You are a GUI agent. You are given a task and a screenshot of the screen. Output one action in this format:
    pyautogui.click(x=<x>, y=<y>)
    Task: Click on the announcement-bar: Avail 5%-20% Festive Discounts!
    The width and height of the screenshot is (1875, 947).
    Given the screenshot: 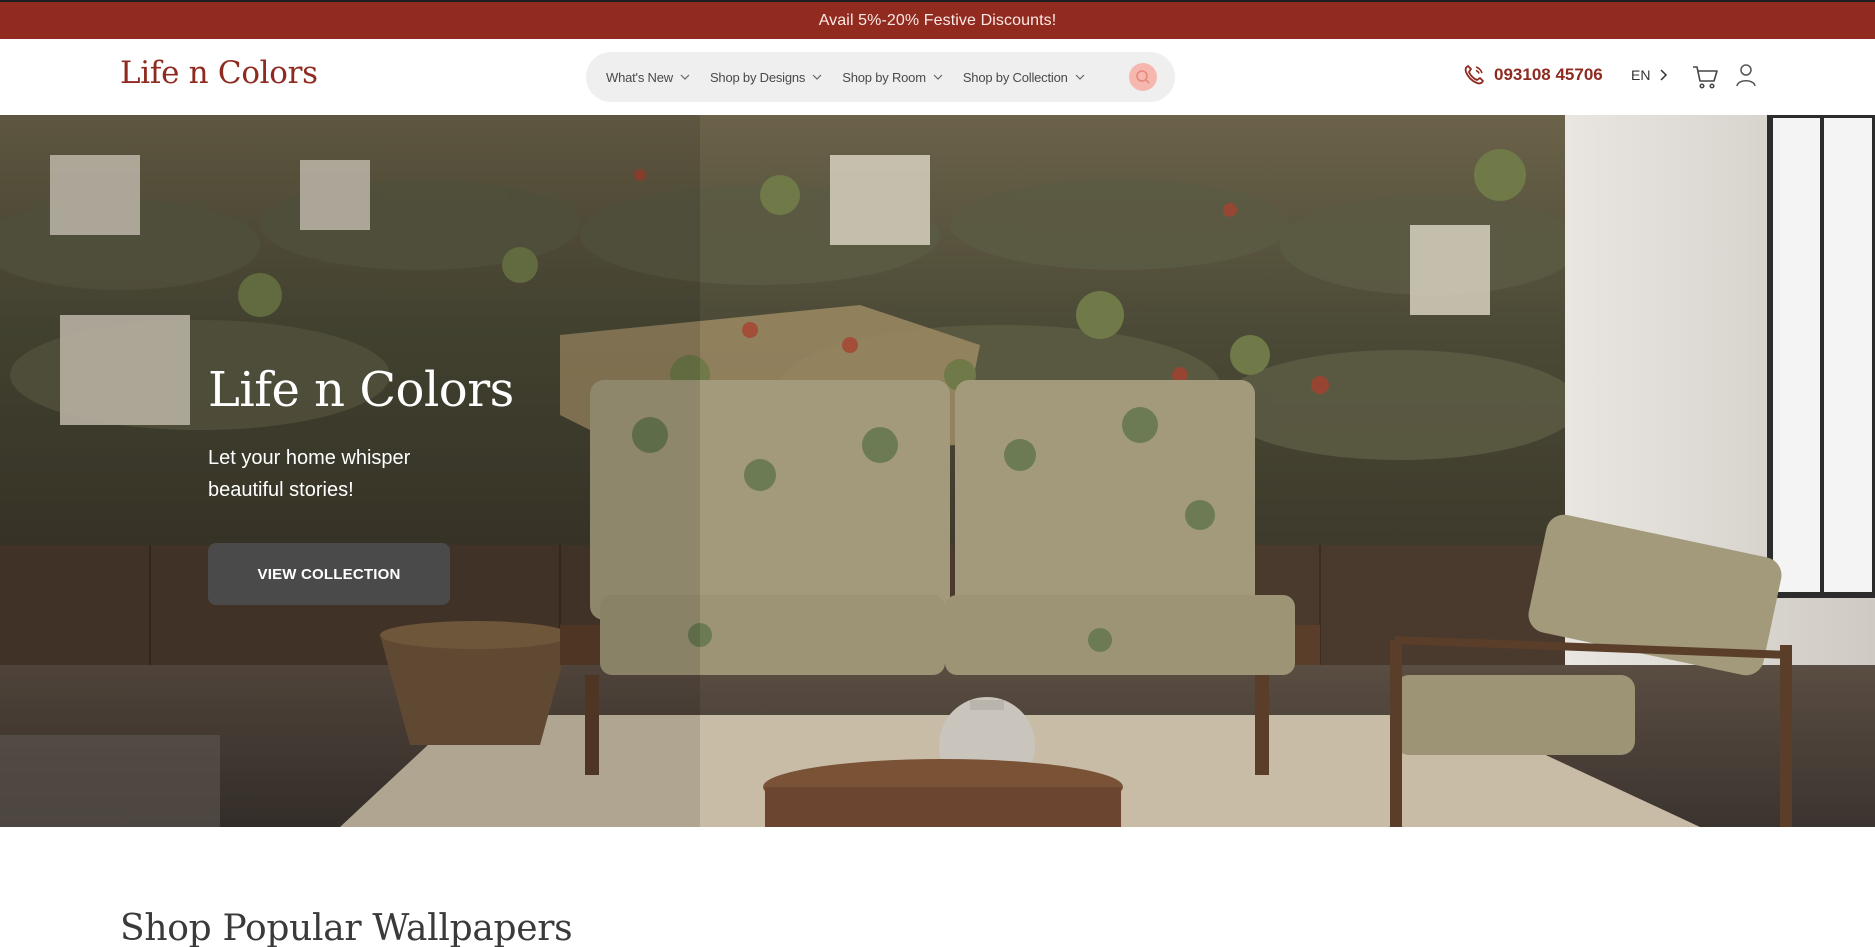 What is the action you would take?
    pyautogui.click(x=937, y=19)
    